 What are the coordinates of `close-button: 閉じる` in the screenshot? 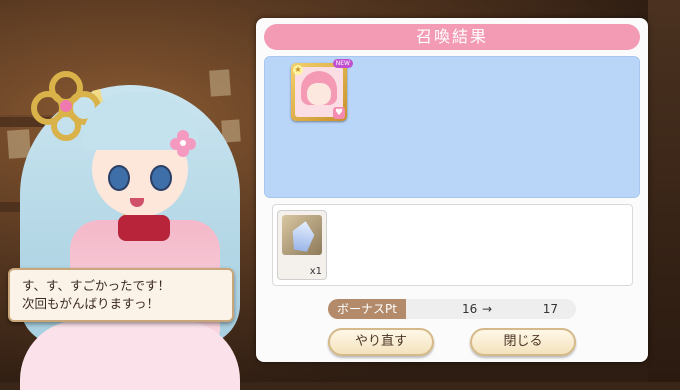 It's located at (523, 342).